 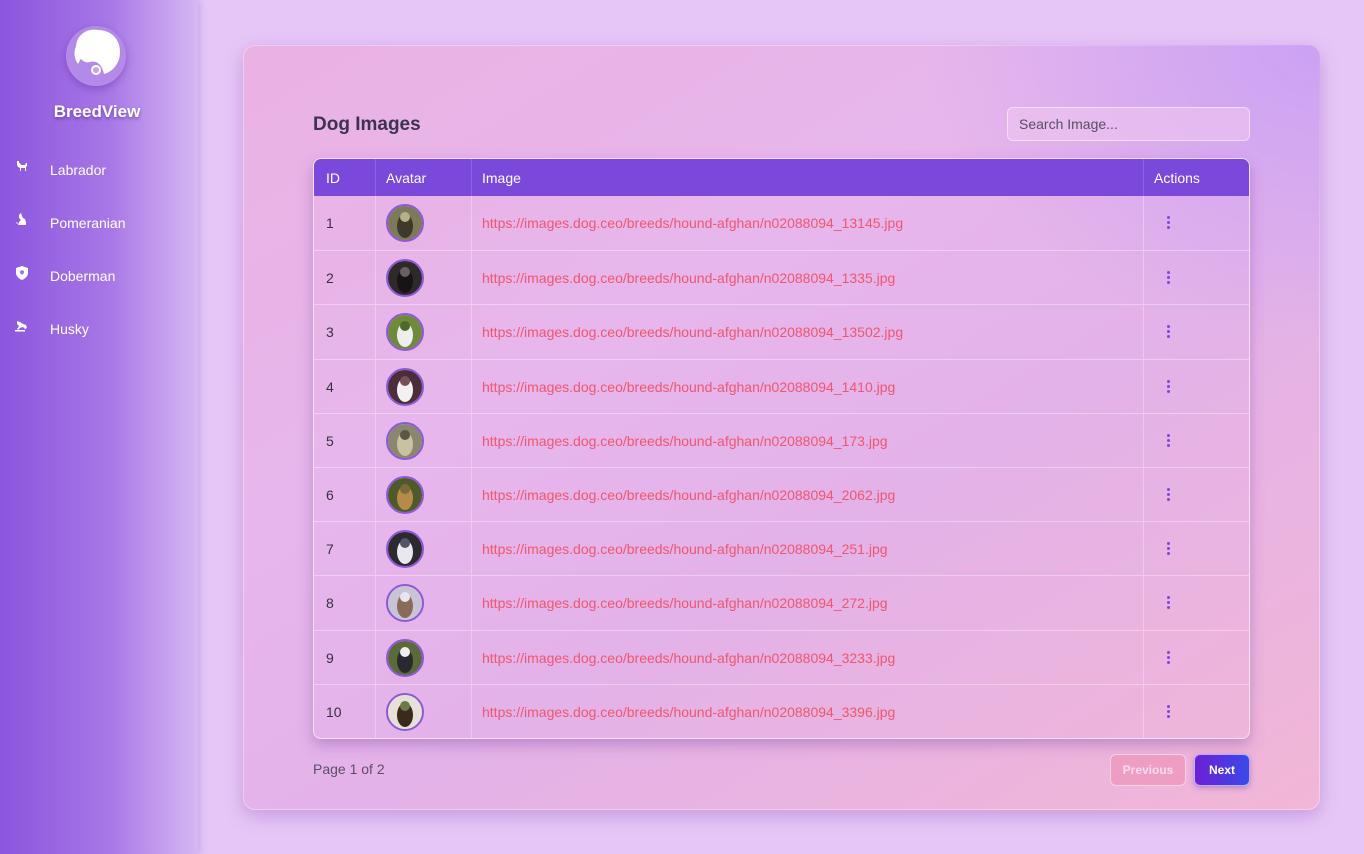 What do you see at coordinates (96, 56) in the screenshot?
I see `brand-logo-icon` at bounding box center [96, 56].